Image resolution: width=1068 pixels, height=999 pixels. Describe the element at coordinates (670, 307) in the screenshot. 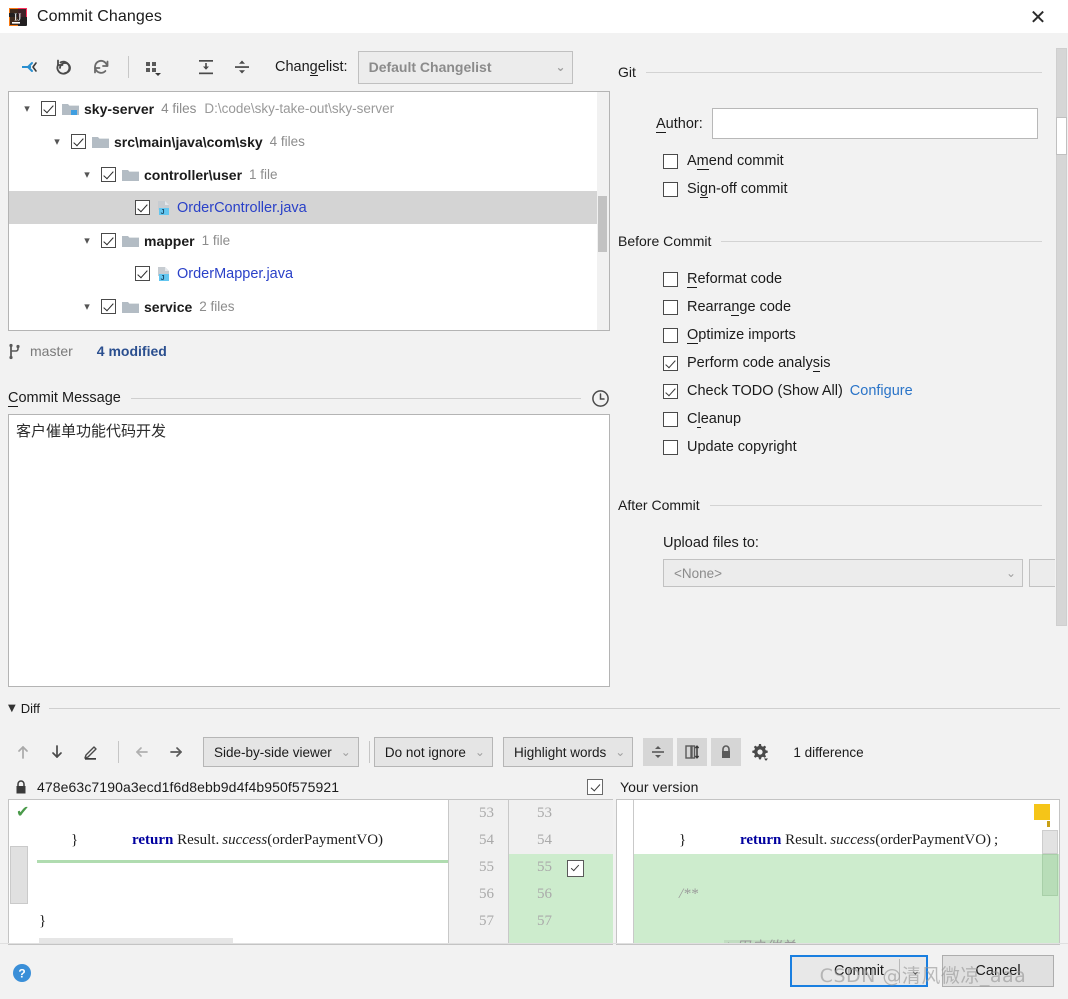

I see `rearrange-code-checkbox` at that location.